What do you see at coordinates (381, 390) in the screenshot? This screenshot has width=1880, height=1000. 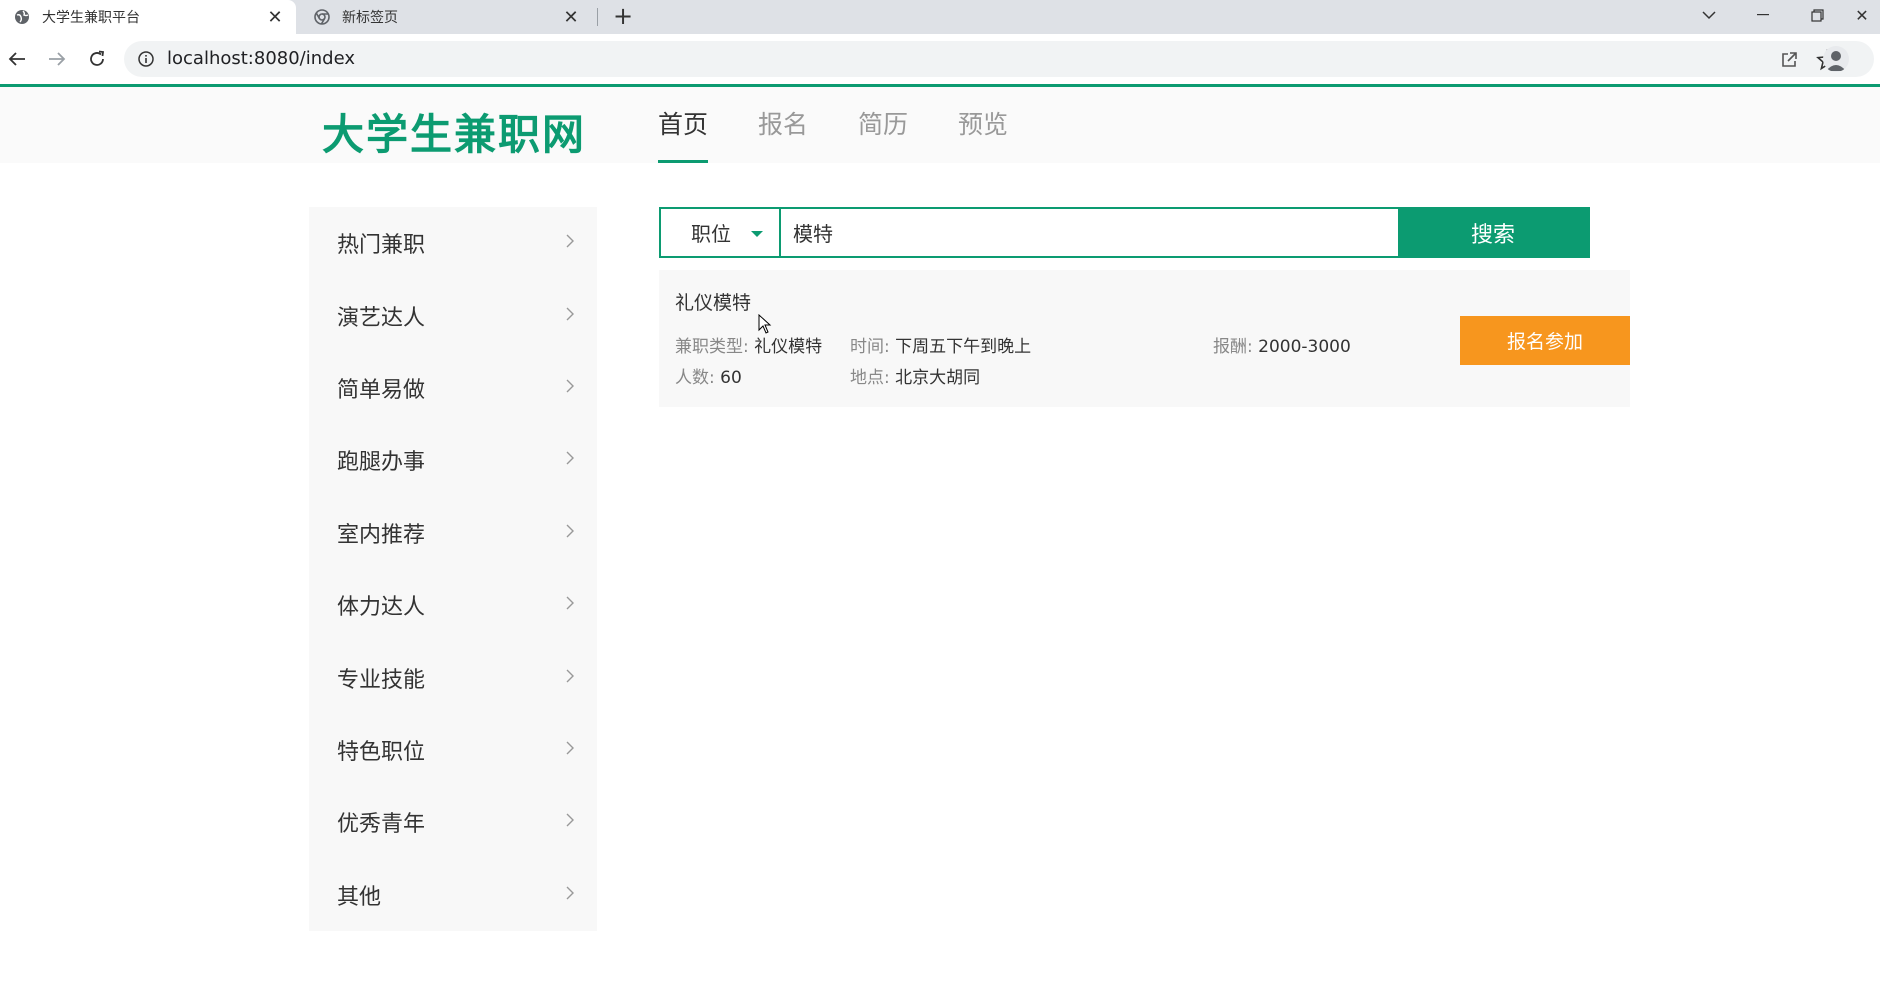 I see `sidebar-item-label: 简单易做` at bounding box center [381, 390].